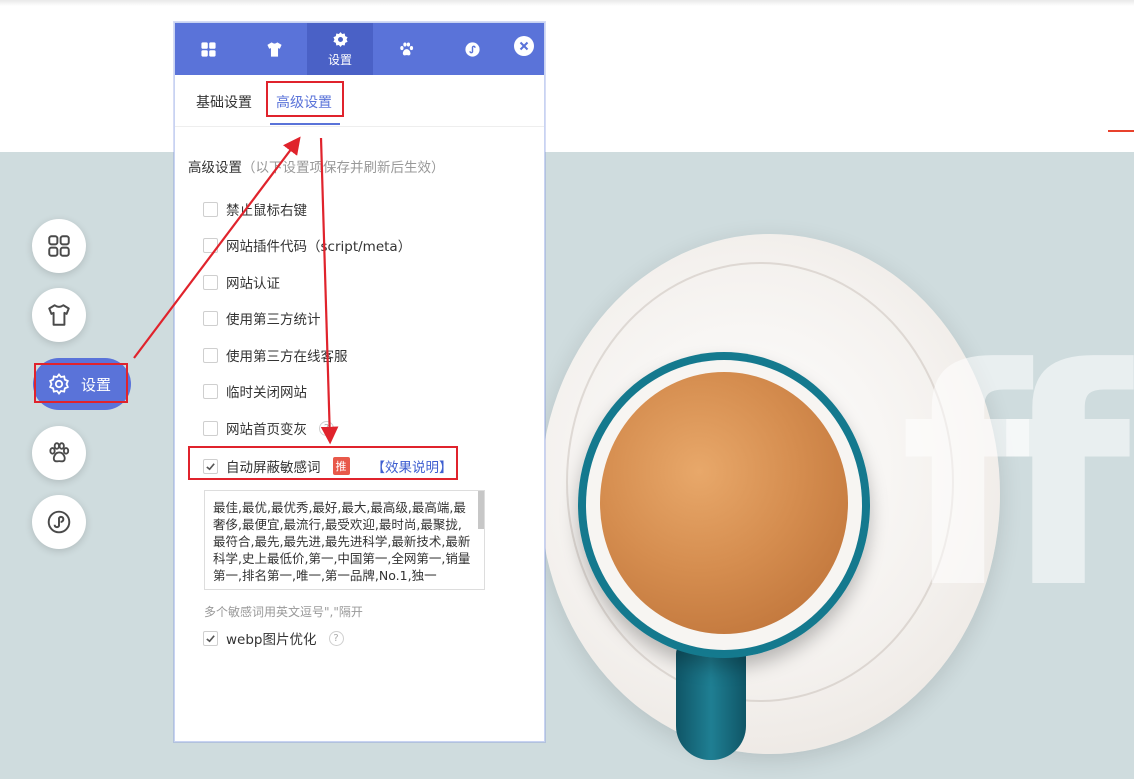  I want to click on section-title: 高级设置（以下设置项保存并刷新后生效）, so click(316, 166).